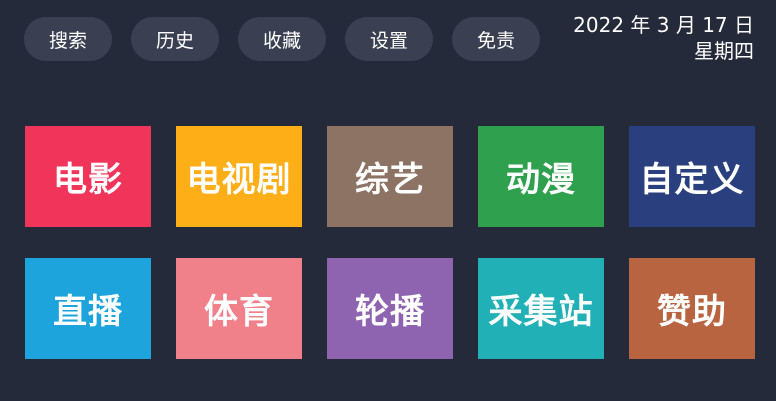 This screenshot has height=401, width=776. Describe the element at coordinates (692, 176) in the screenshot. I see `tile-custom: 自定义` at that location.